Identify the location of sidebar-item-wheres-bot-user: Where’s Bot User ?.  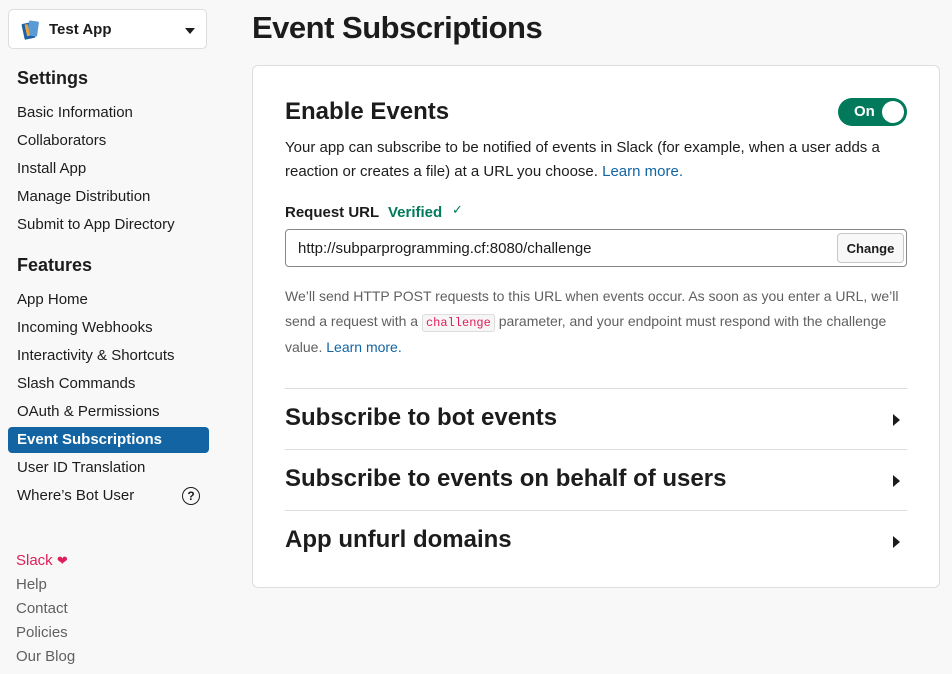
(108, 496).